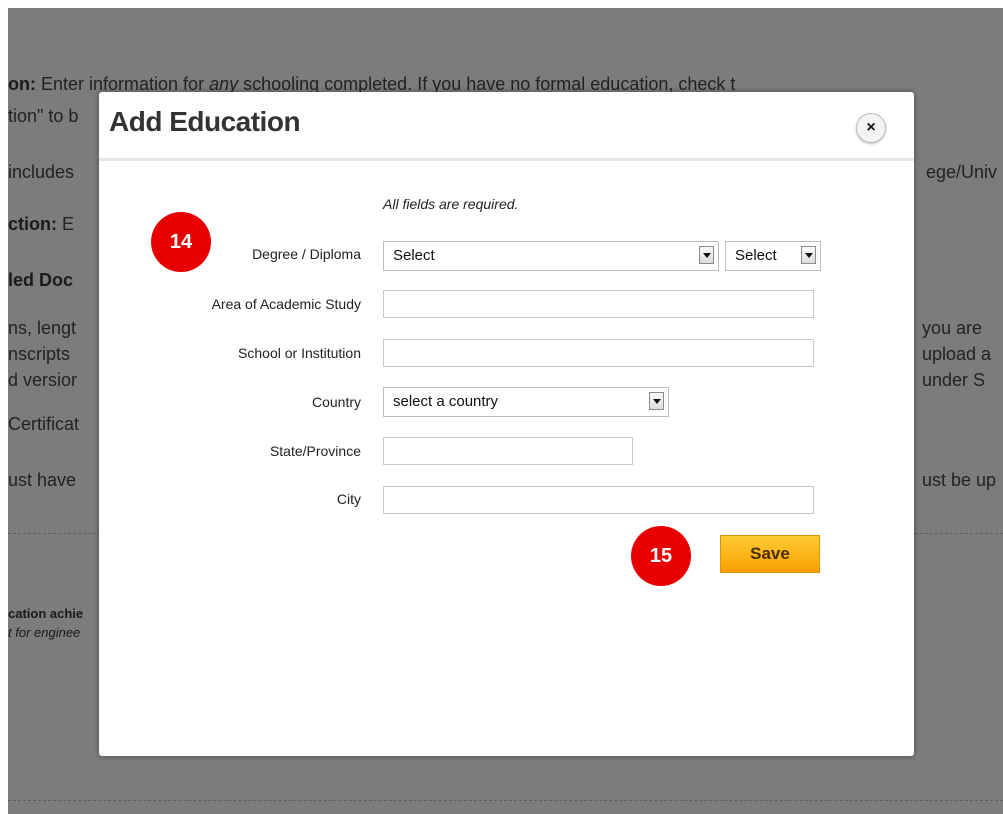 This screenshot has width=1003, height=814. What do you see at coordinates (44, 632) in the screenshot?
I see `bg-text-line: t for enginee` at bounding box center [44, 632].